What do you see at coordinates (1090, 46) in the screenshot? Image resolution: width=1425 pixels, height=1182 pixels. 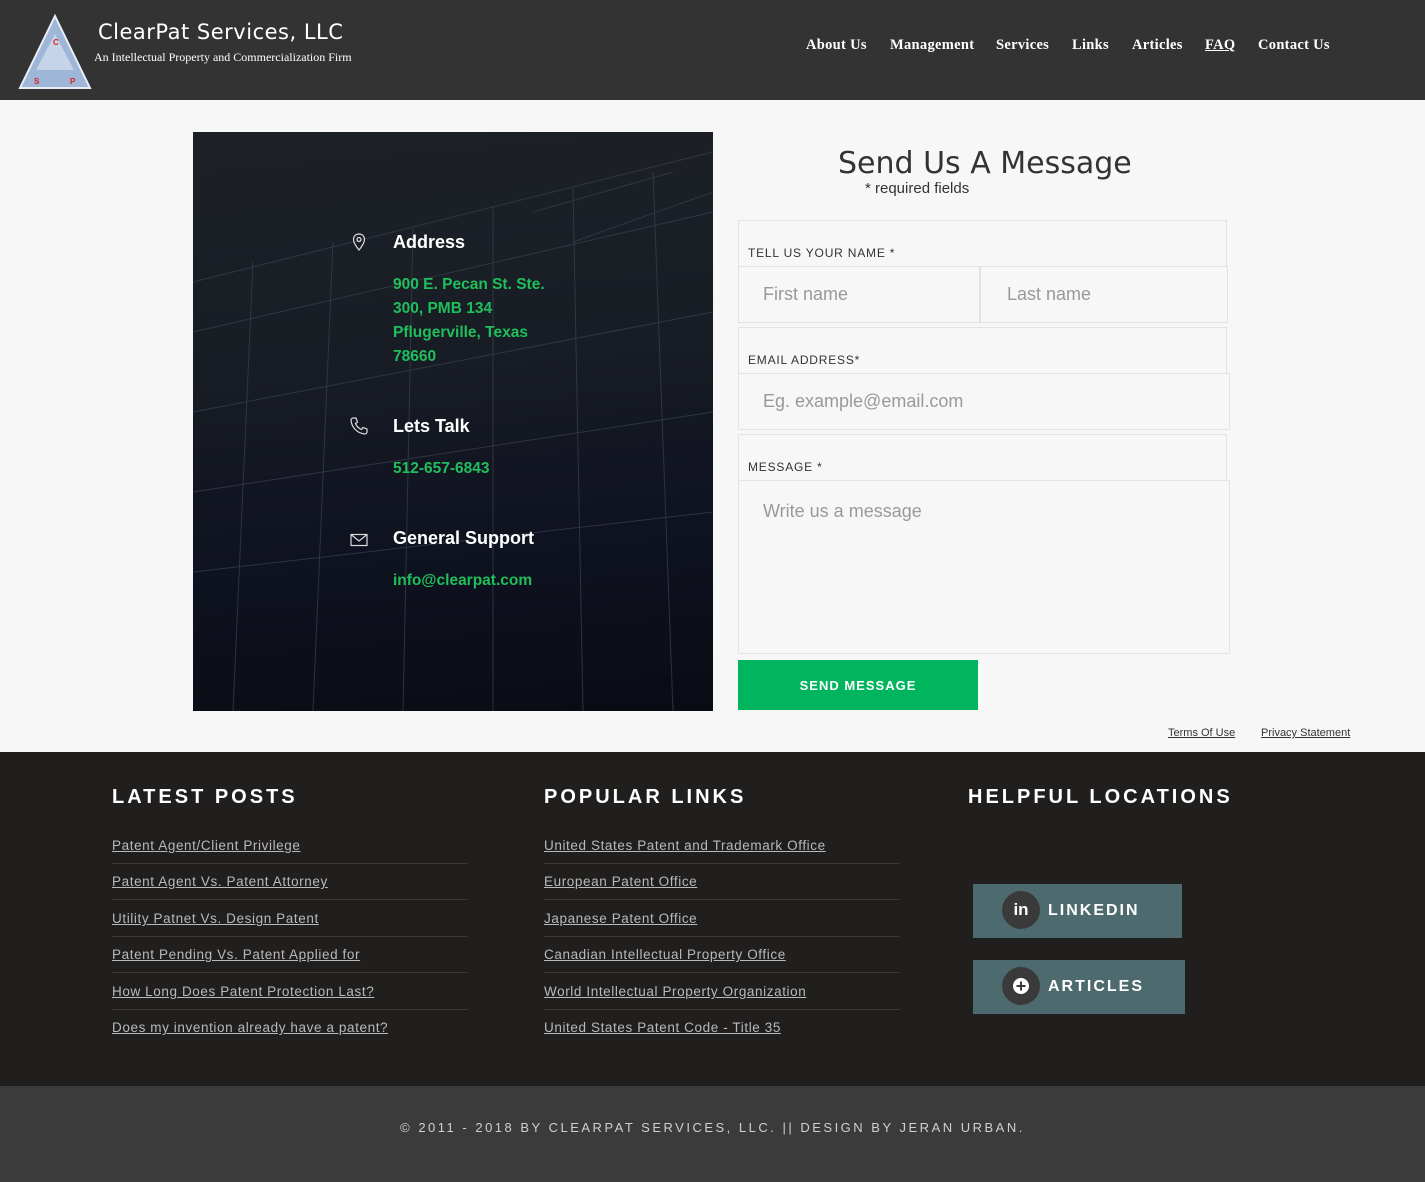 I see `nav-links: Links` at bounding box center [1090, 46].